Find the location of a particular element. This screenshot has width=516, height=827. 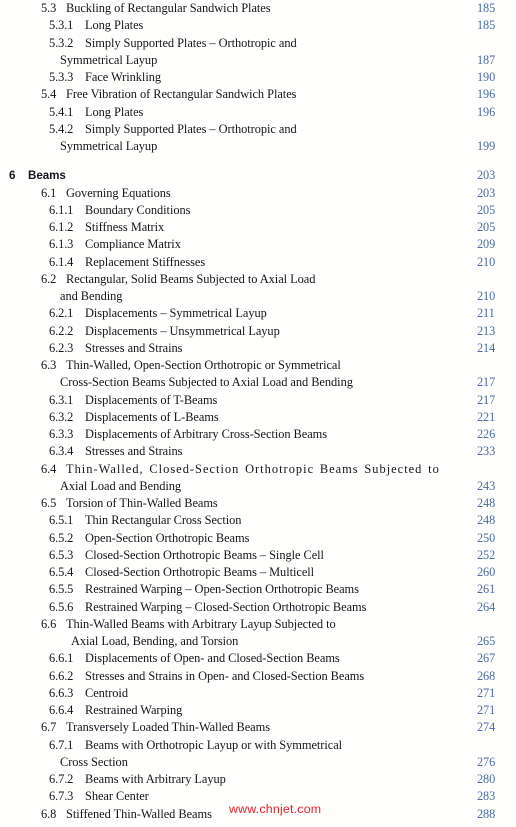

toc-entry-title: Cross Section is located at coordinates (94, 761).